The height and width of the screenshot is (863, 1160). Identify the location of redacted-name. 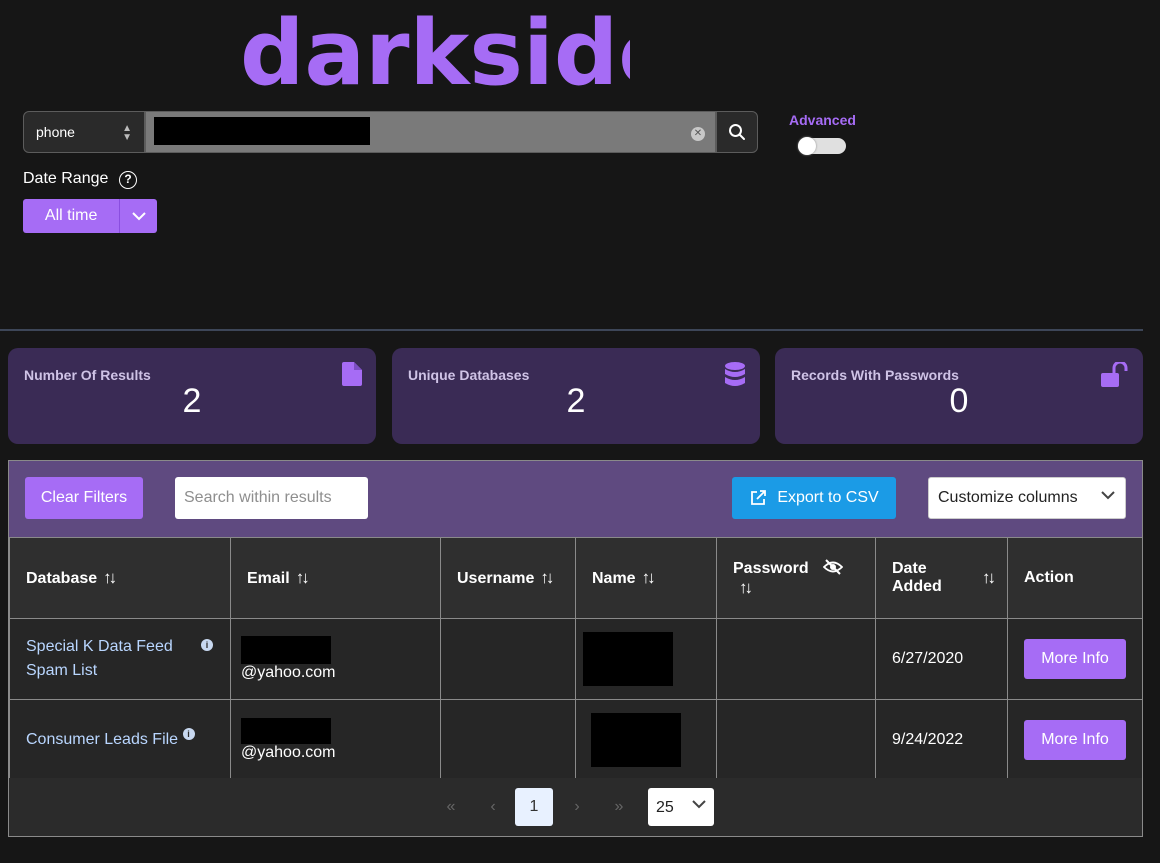
(636, 740).